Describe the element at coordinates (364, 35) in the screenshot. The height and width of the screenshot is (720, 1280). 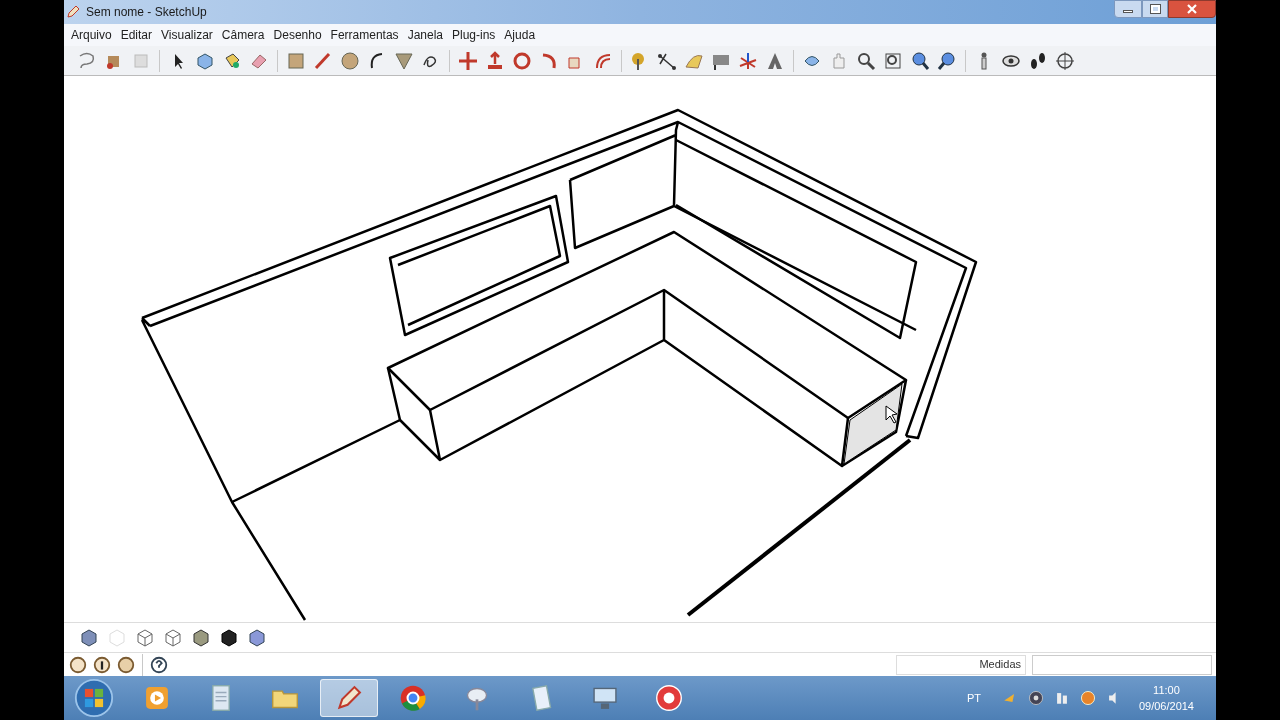
I see `menu-item: Ferramentas` at that location.